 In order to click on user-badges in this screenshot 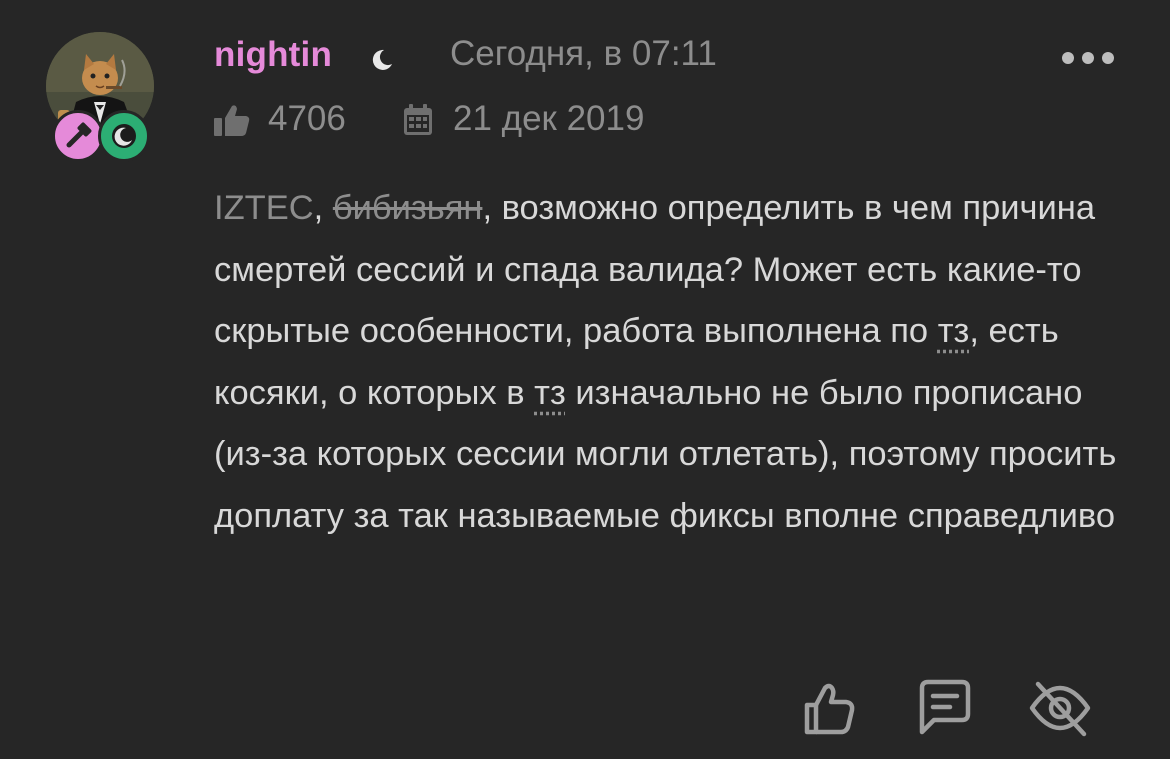, I will do `click(104, 138)`.